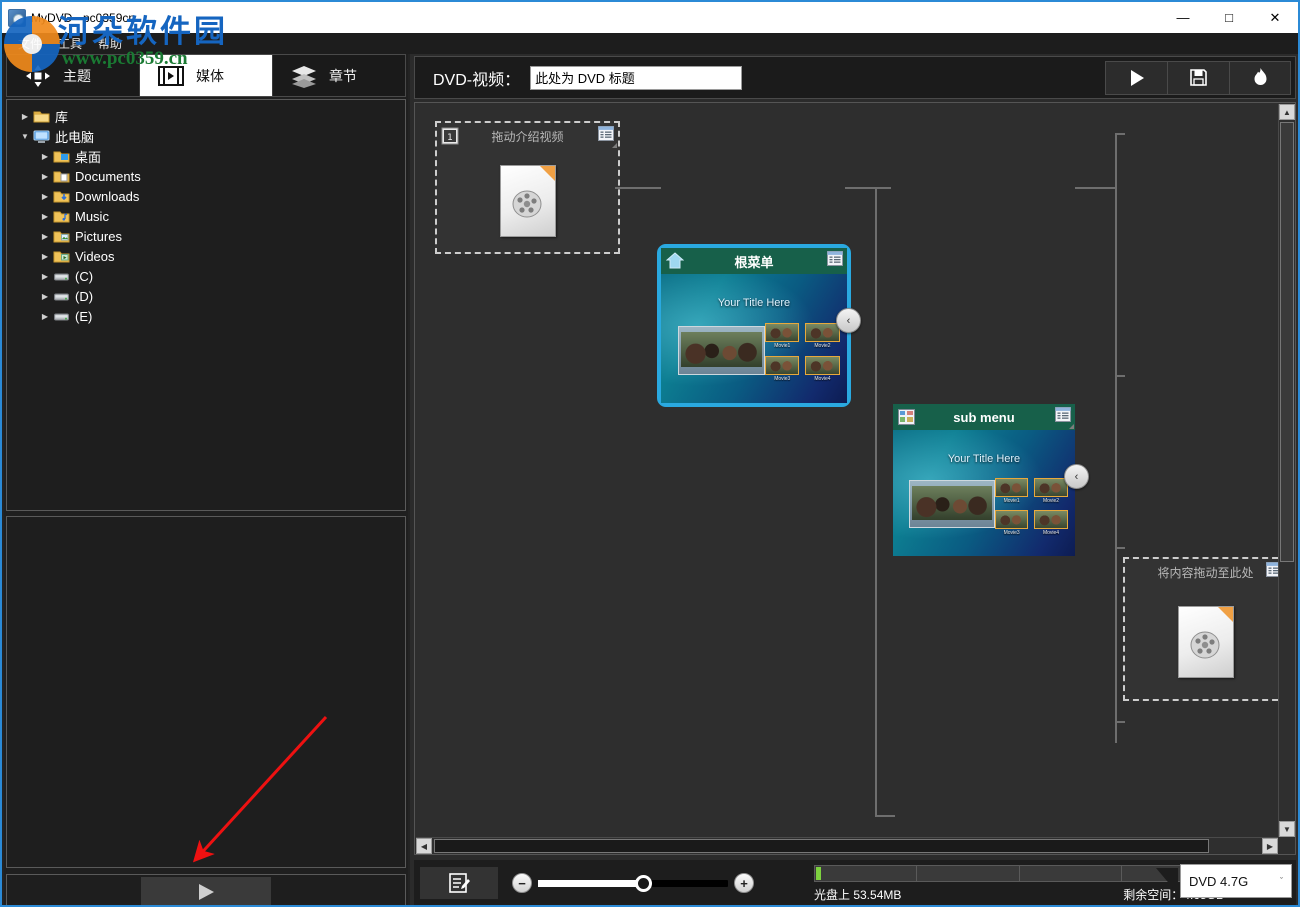  Describe the element at coordinates (858, 895) in the screenshot. I see `disc-used-label: 光盘上 53.54MB` at that location.